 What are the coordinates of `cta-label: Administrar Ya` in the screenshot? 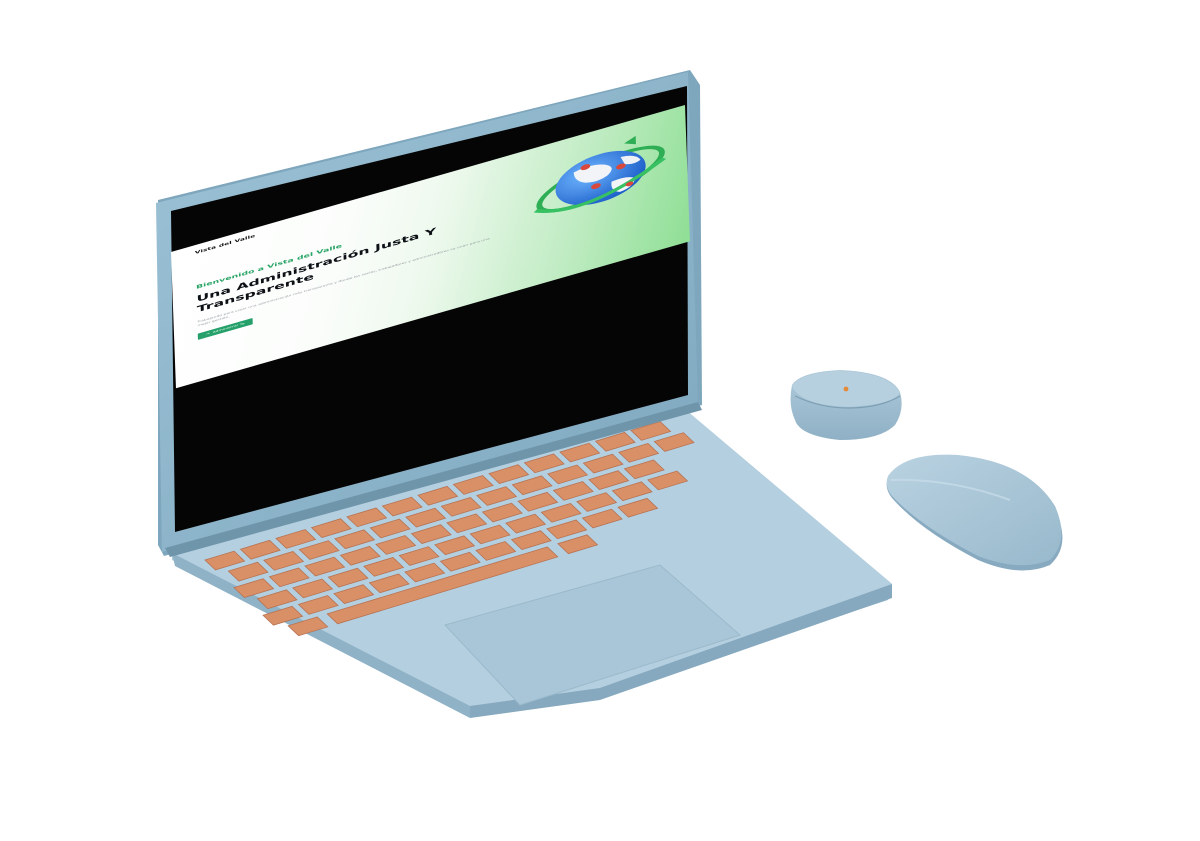 It's located at (228, 328).